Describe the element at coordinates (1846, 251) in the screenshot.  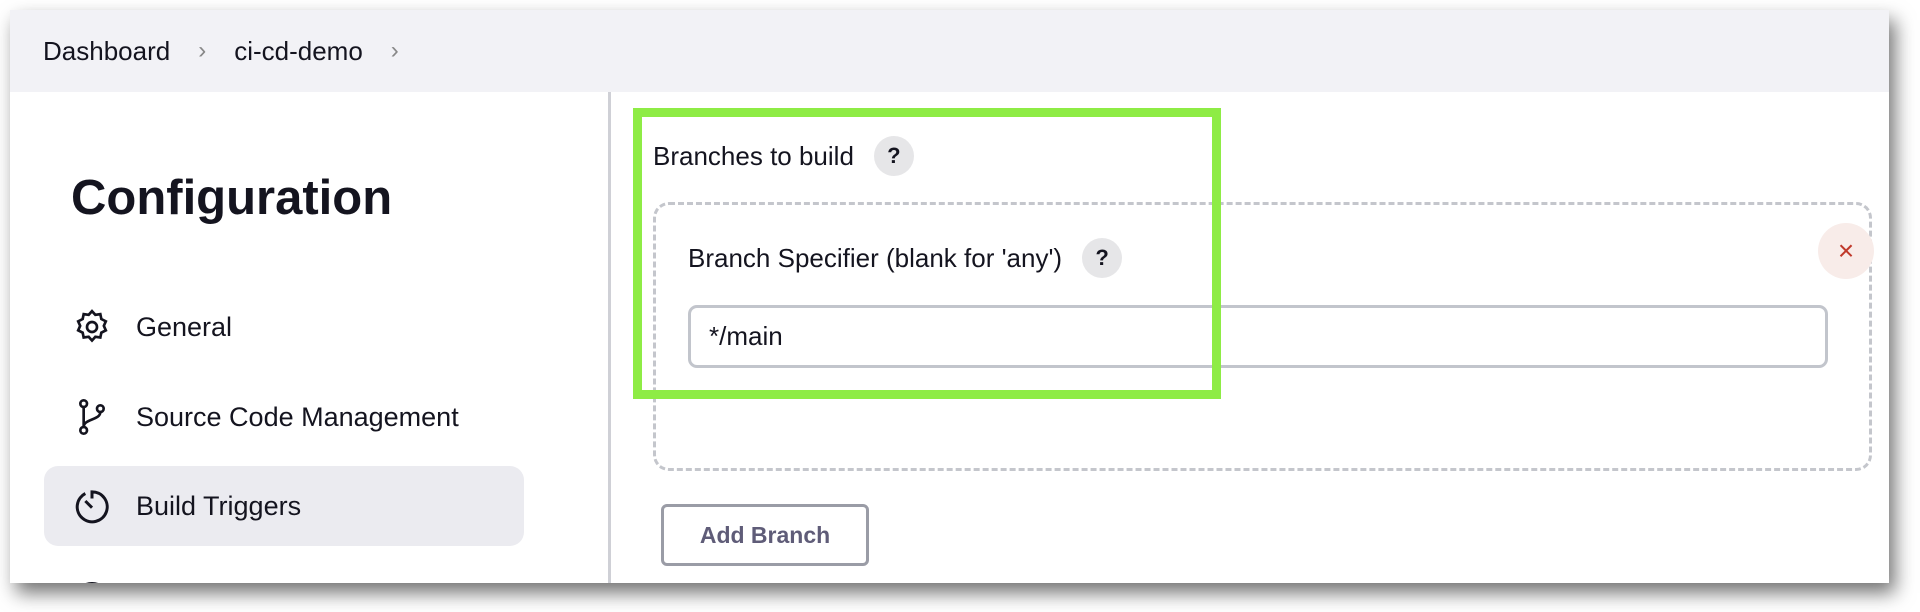
I see `delete-branch-button: ×` at that location.